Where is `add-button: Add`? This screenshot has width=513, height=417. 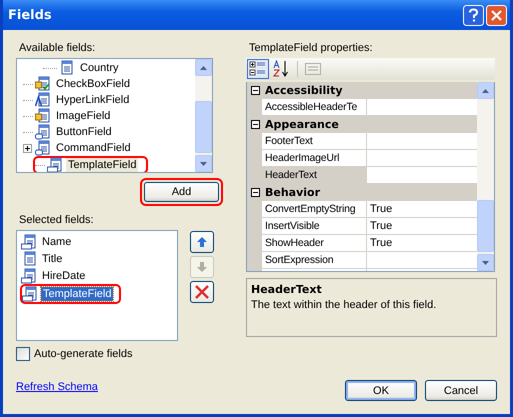 add-button: Add is located at coordinates (181, 192).